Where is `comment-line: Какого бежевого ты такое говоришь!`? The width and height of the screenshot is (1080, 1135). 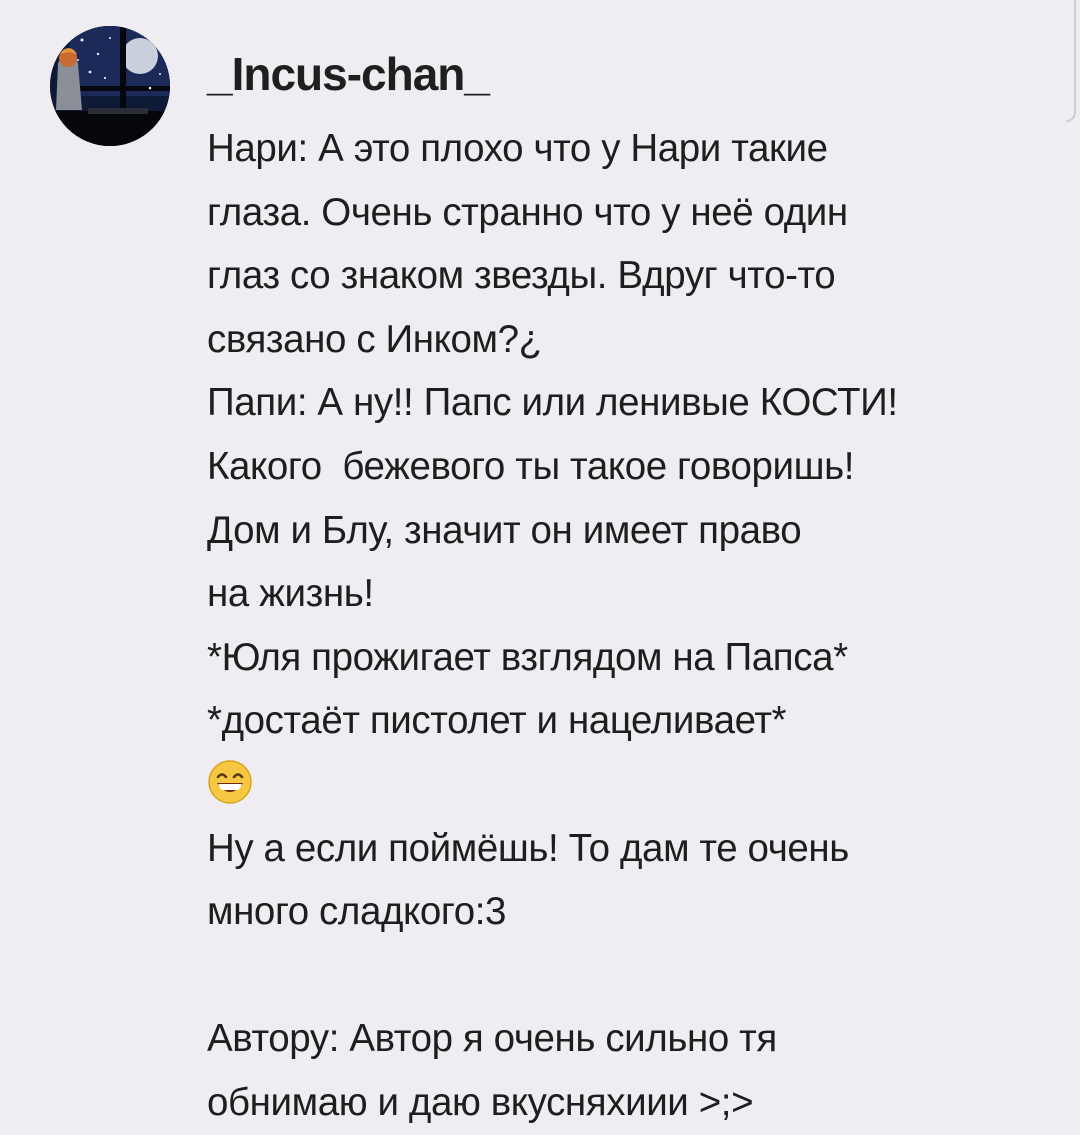
comment-line: Какого бежевого ты такое говоришь! is located at coordinates (531, 466).